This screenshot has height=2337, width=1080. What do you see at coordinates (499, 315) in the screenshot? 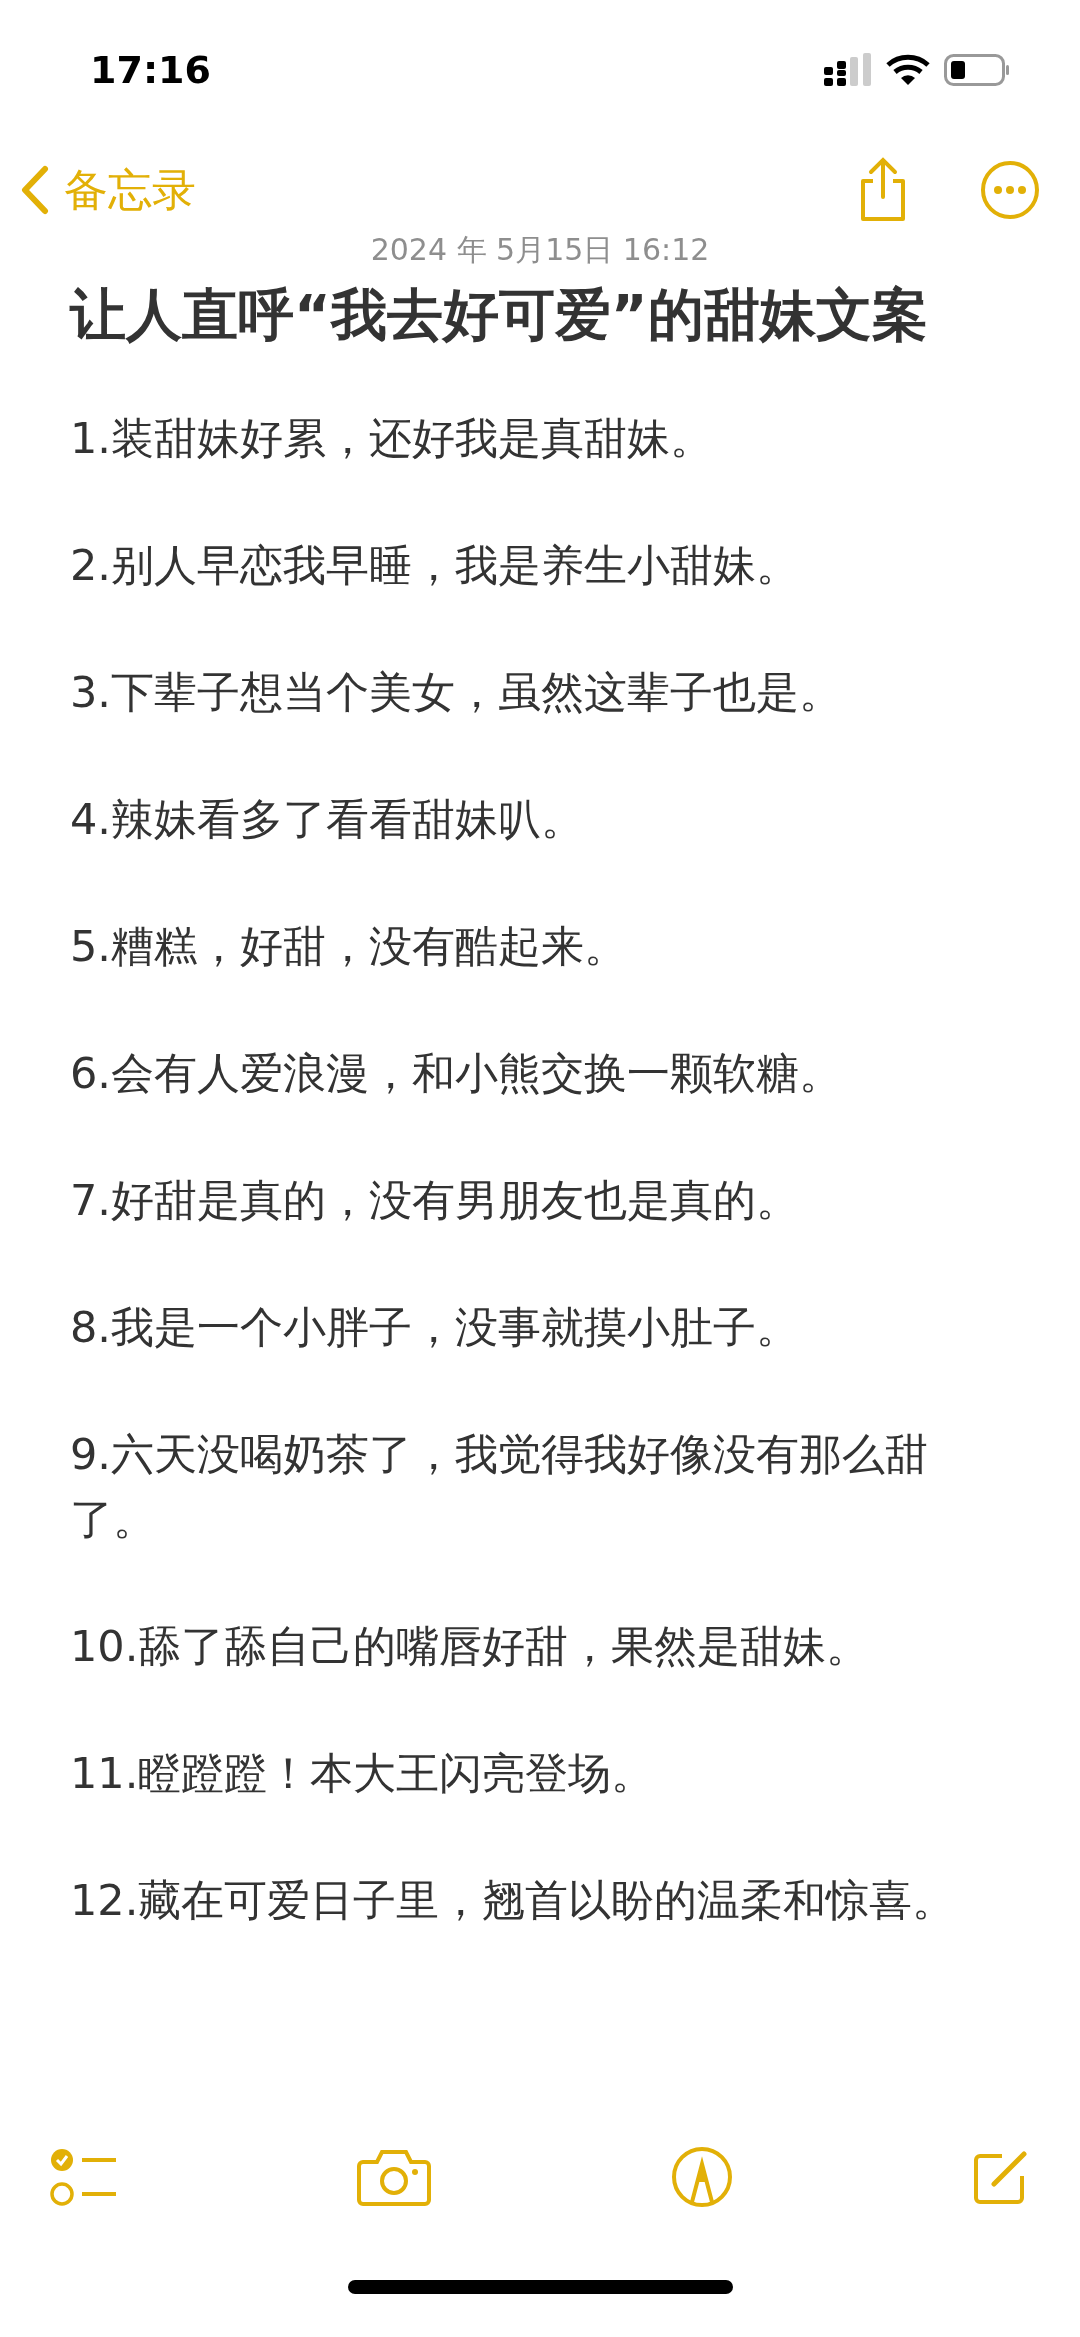
I see `note-title: 让人直呼“我去好可爱”的甜妹文案` at bounding box center [499, 315].